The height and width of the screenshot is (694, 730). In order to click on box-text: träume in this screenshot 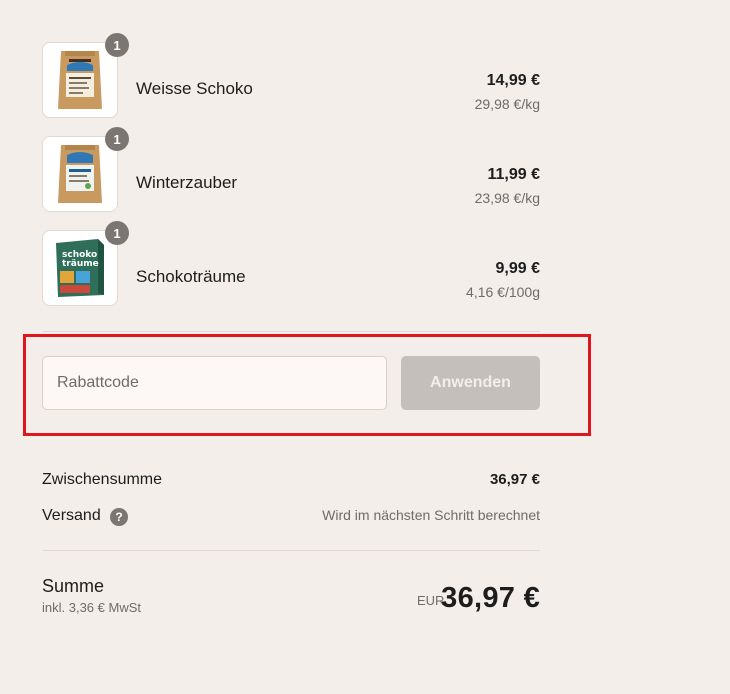, I will do `click(80, 264)`.